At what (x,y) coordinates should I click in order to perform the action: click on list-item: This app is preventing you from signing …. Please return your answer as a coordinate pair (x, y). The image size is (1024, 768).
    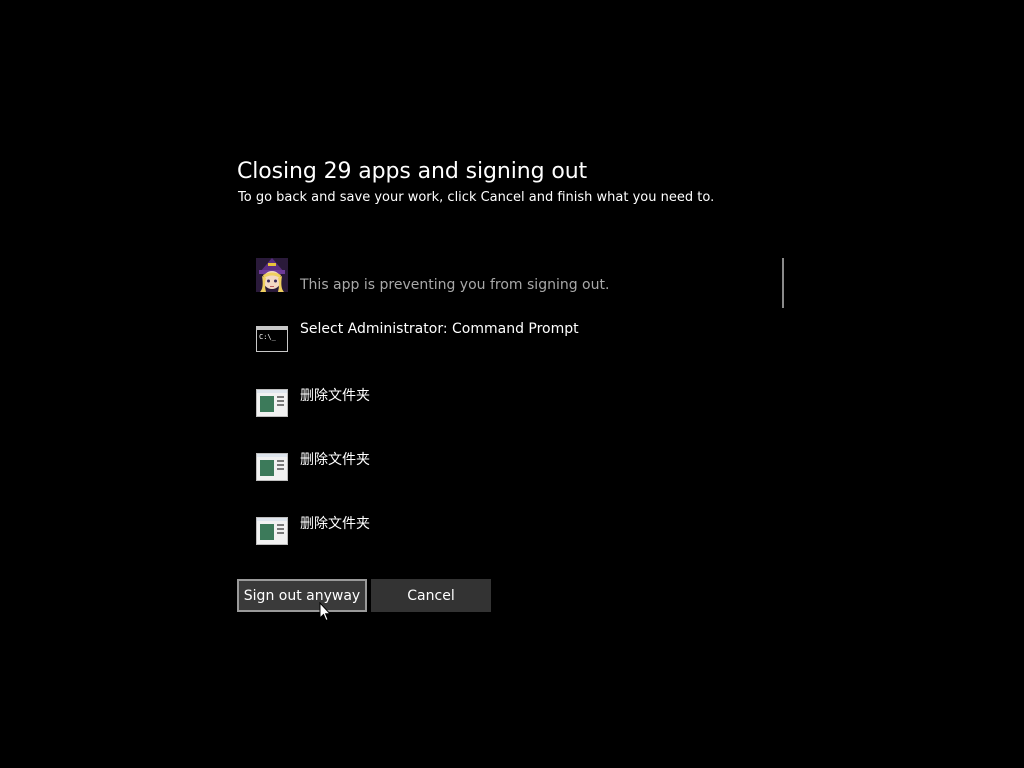
    Looking at the image, I should click on (502, 278).